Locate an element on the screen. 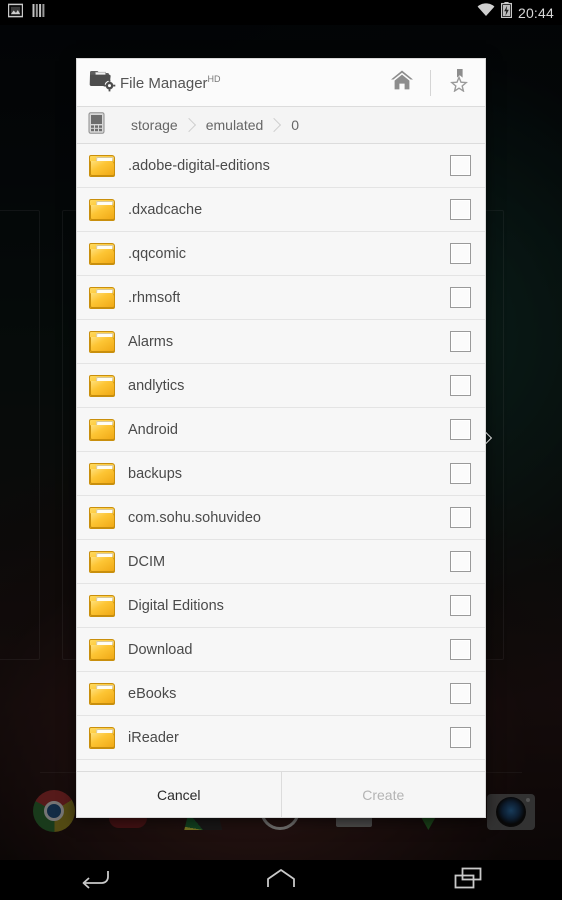 This screenshot has height=900, width=562. dialog-title-actions is located at coordinates (430, 83).